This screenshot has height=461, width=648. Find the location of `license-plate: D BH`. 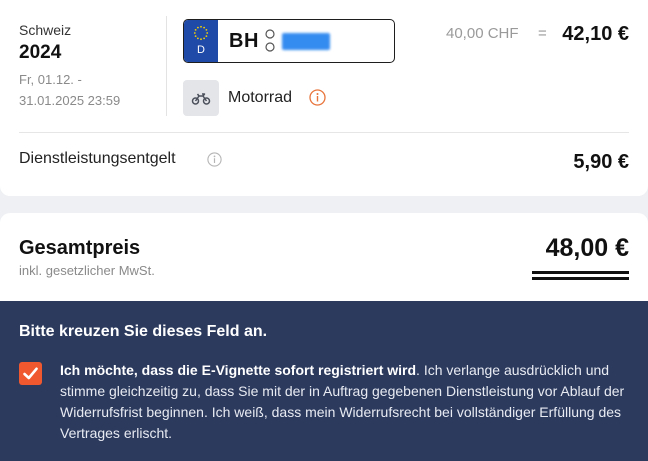

license-plate: D BH is located at coordinates (289, 41).